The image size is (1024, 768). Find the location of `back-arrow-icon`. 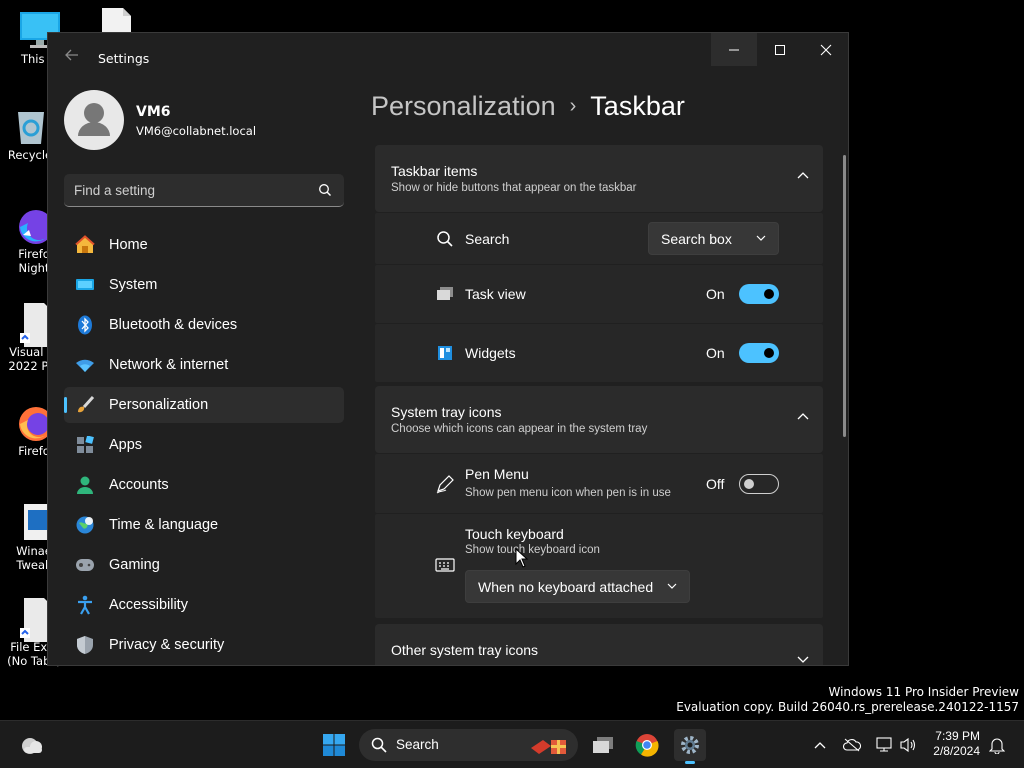

back-arrow-icon is located at coordinates (71, 55).